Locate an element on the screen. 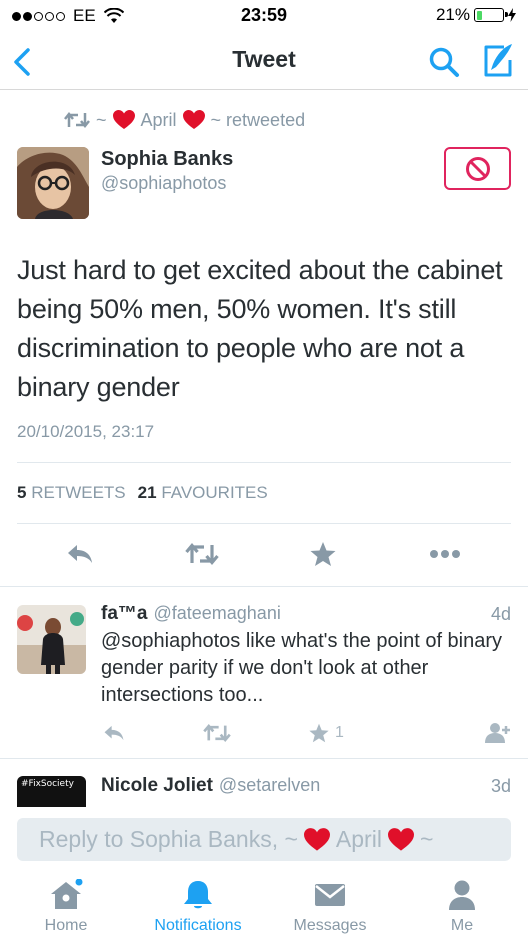 This screenshot has width=528, height=939. envelope-icon is located at coordinates (330, 895).